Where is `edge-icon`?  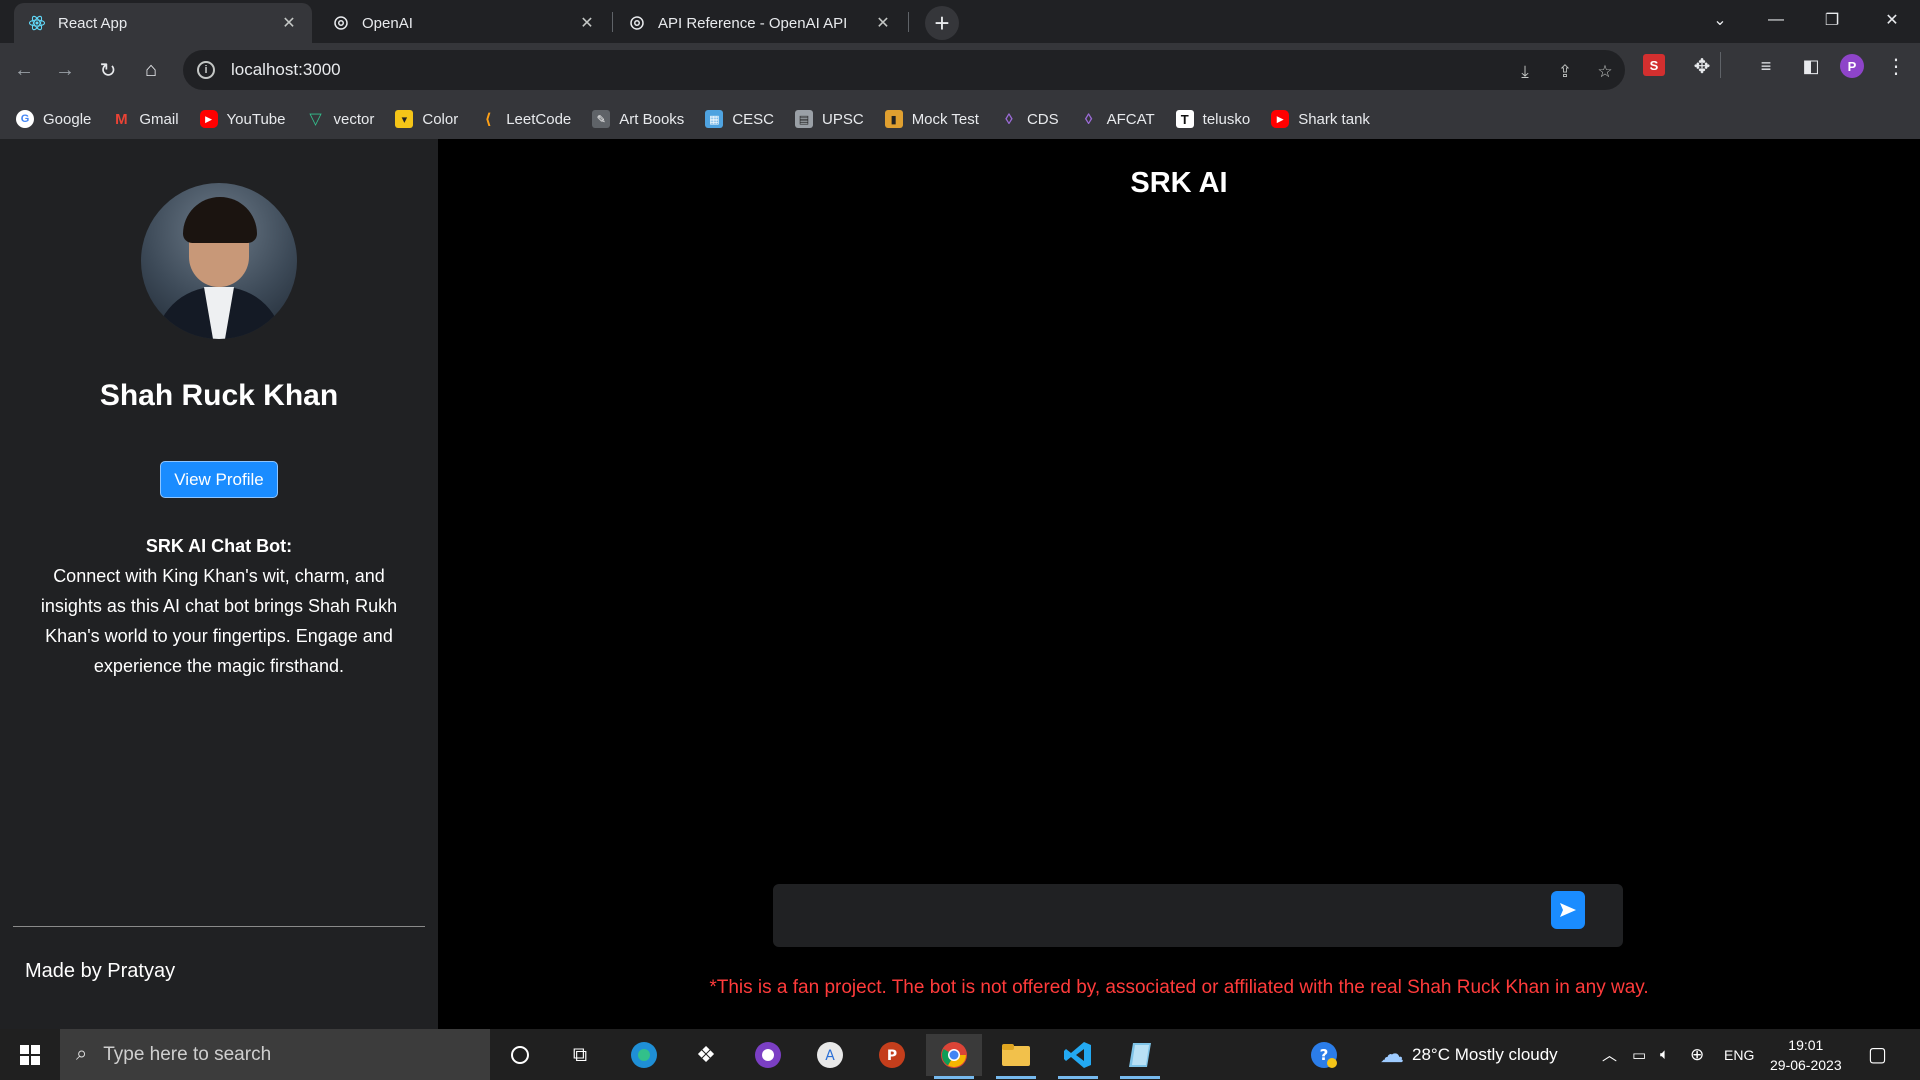
edge-icon is located at coordinates (644, 1055).